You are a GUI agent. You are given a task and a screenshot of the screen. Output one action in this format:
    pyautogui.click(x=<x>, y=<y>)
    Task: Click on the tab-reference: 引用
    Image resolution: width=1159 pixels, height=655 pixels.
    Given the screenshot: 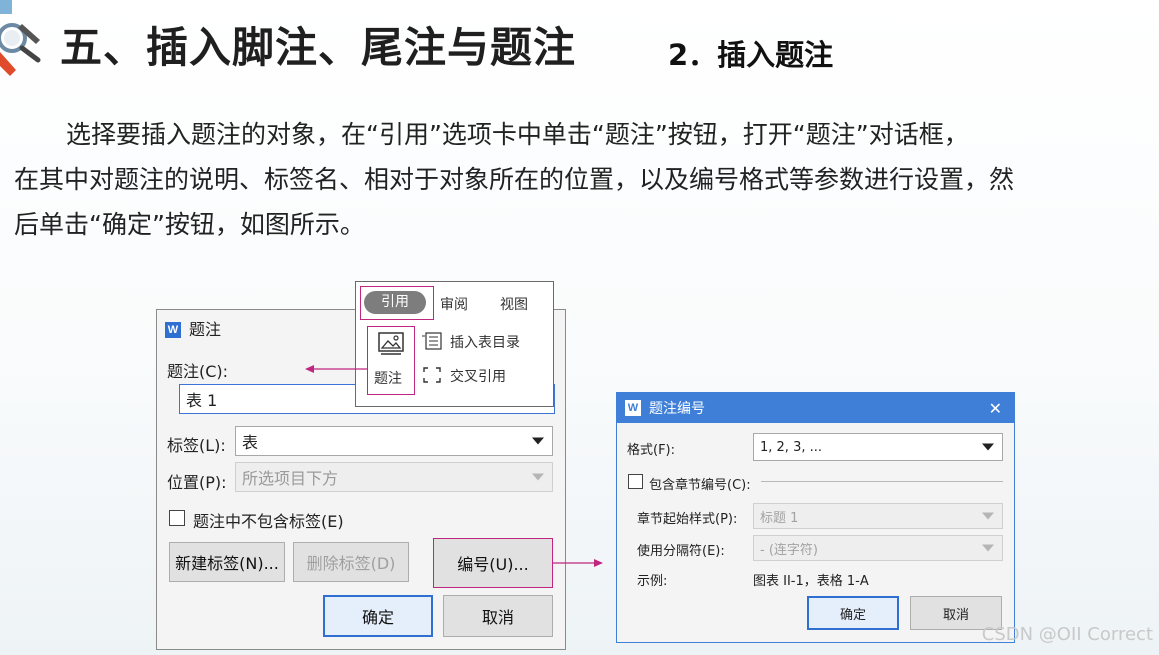 What is the action you would take?
    pyautogui.click(x=395, y=302)
    